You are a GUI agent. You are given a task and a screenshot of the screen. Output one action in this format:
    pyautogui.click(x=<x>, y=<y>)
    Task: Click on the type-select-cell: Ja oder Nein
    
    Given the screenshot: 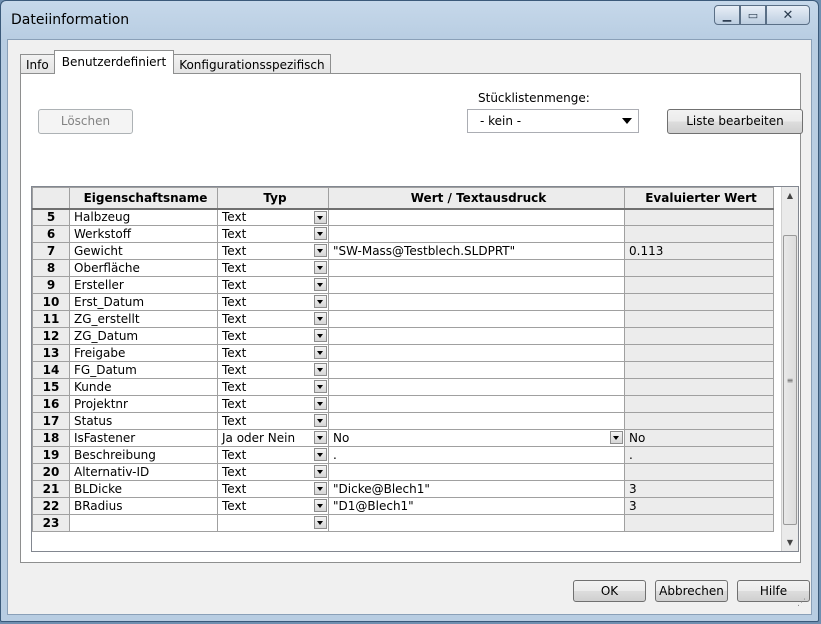 What is the action you would take?
    pyautogui.click(x=273, y=438)
    